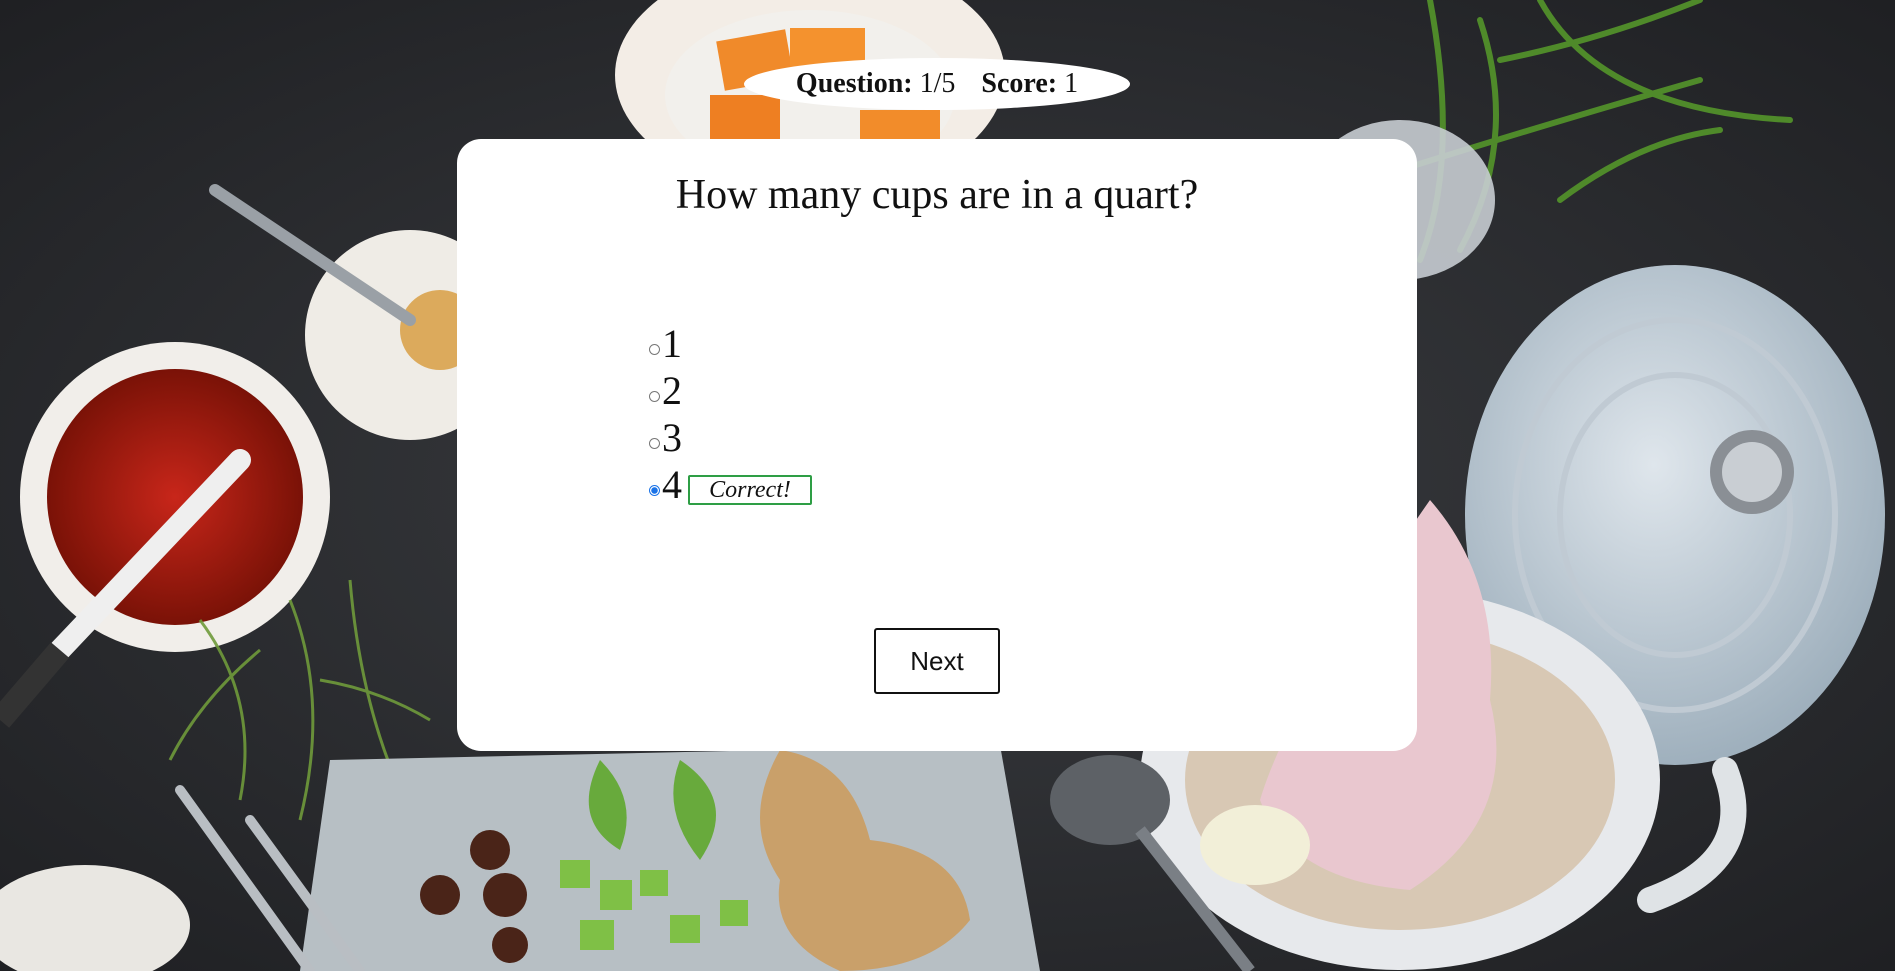 Image resolution: width=1895 pixels, height=971 pixels. I want to click on question-counter-label: Question:, so click(854, 83).